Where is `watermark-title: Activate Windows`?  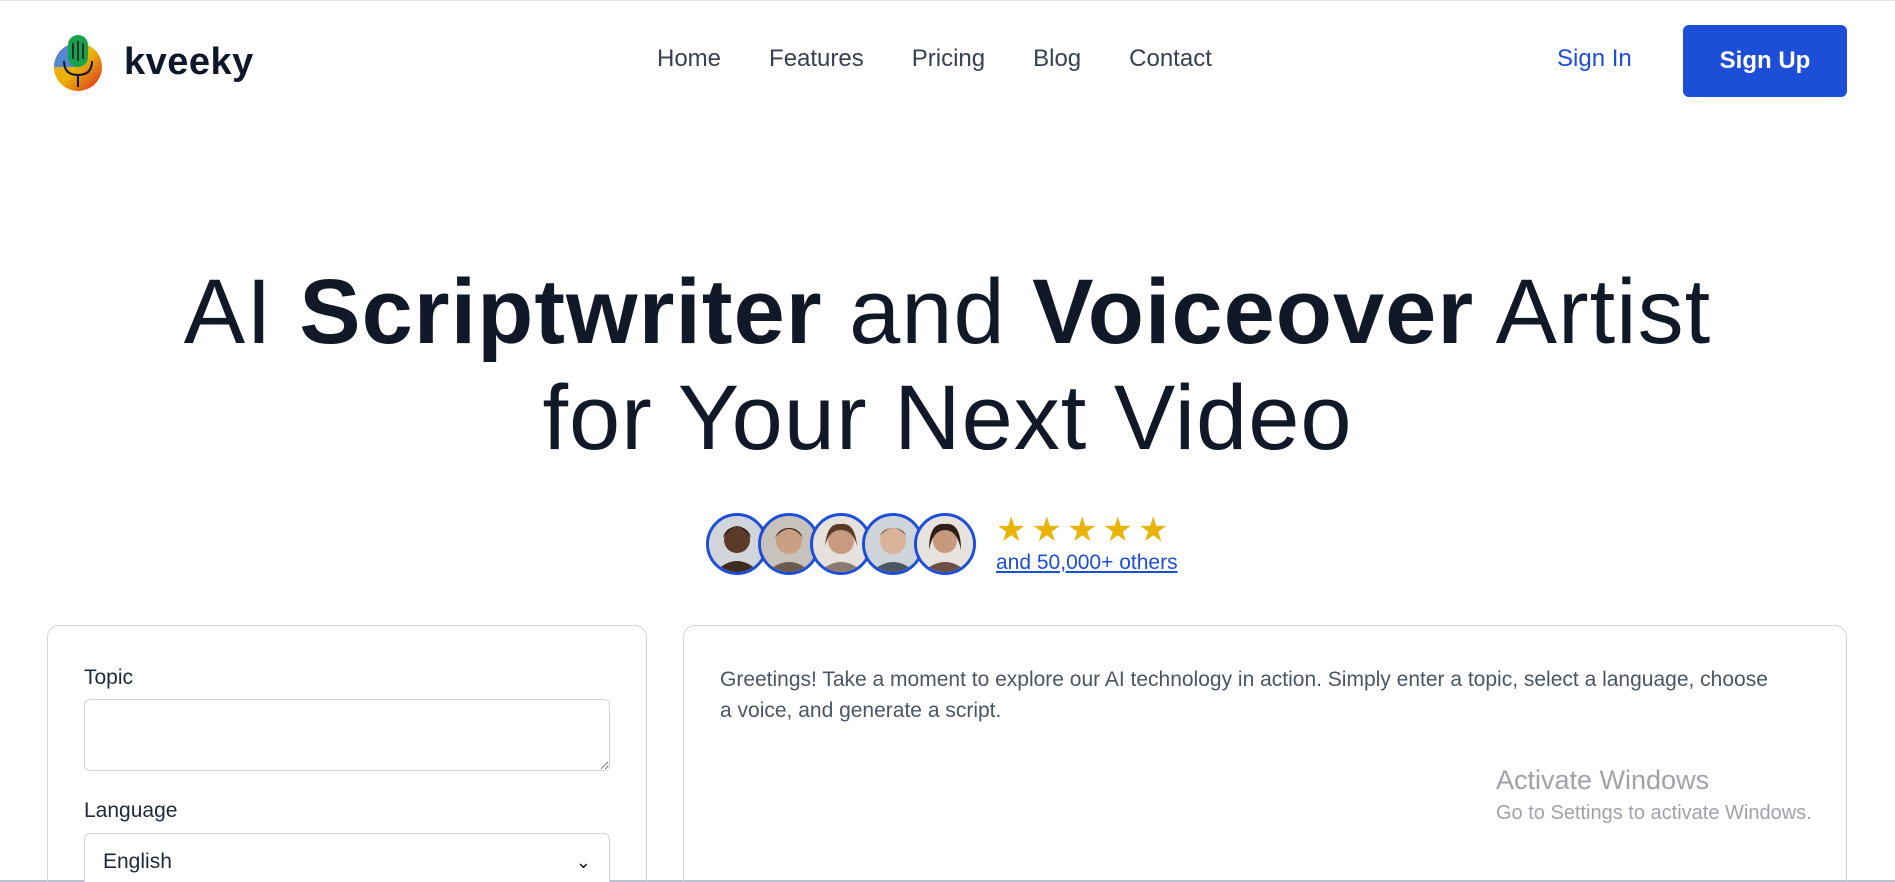 watermark-title: Activate Windows is located at coordinates (1603, 780).